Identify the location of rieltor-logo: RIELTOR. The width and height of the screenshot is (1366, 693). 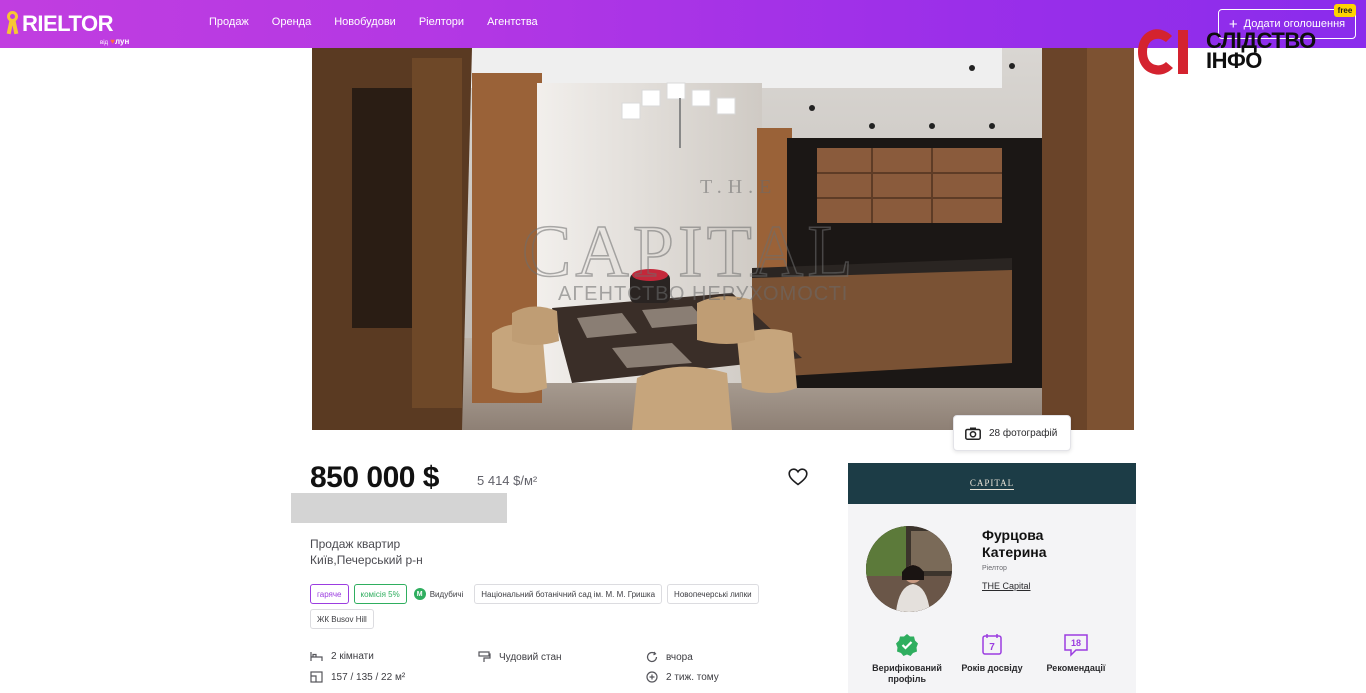
(60, 24).